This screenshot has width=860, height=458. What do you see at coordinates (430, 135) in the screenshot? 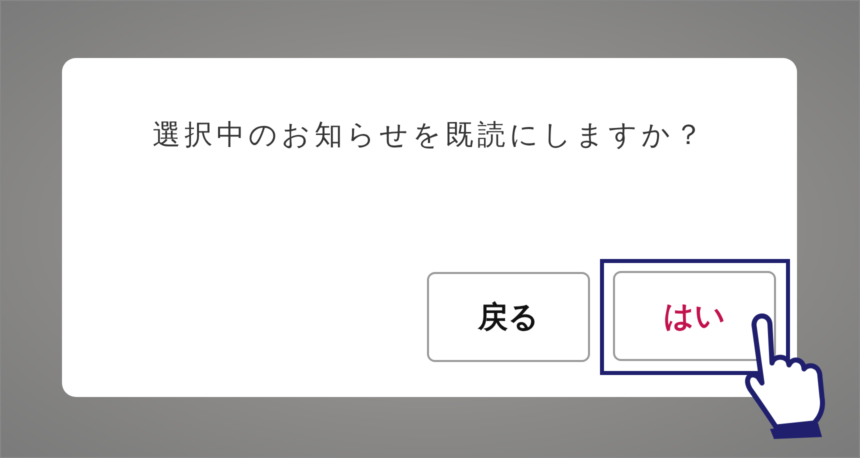
I see `dialog-message: 選択中のお知らせを既読にしますか？` at bounding box center [430, 135].